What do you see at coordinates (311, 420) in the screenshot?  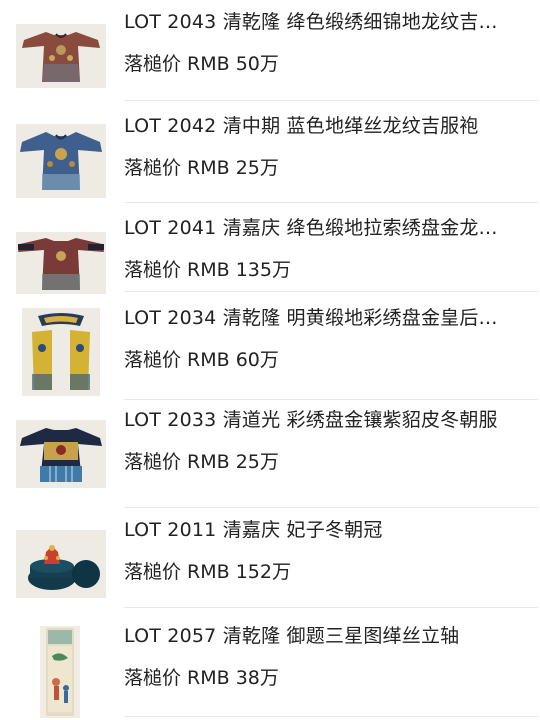 I see `lot-title: LOT 2033 清道光 彩绣盘金镶紫貂皮冬朝服` at bounding box center [311, 420].